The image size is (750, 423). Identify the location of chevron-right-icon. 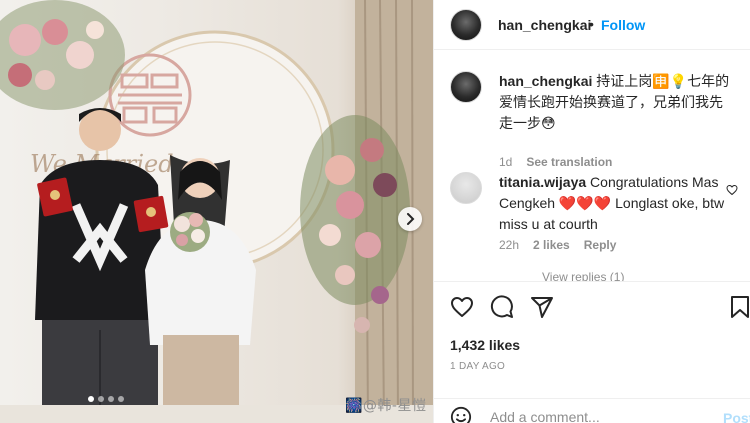
(411, 219).